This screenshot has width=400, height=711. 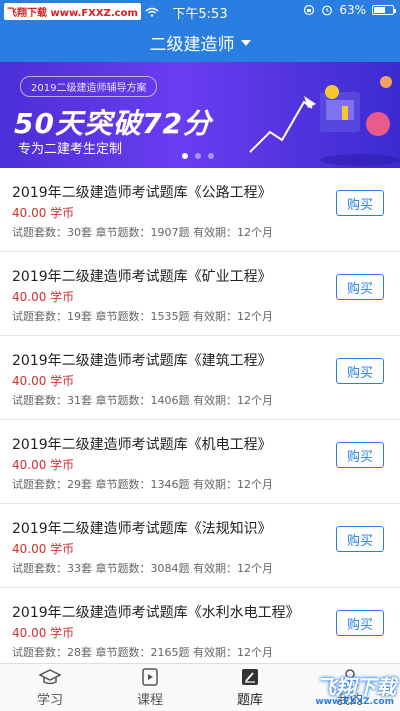 I want to click on course-title: 2019年二级建造师考试题库《法规知识》, so click(x=142, y=529).